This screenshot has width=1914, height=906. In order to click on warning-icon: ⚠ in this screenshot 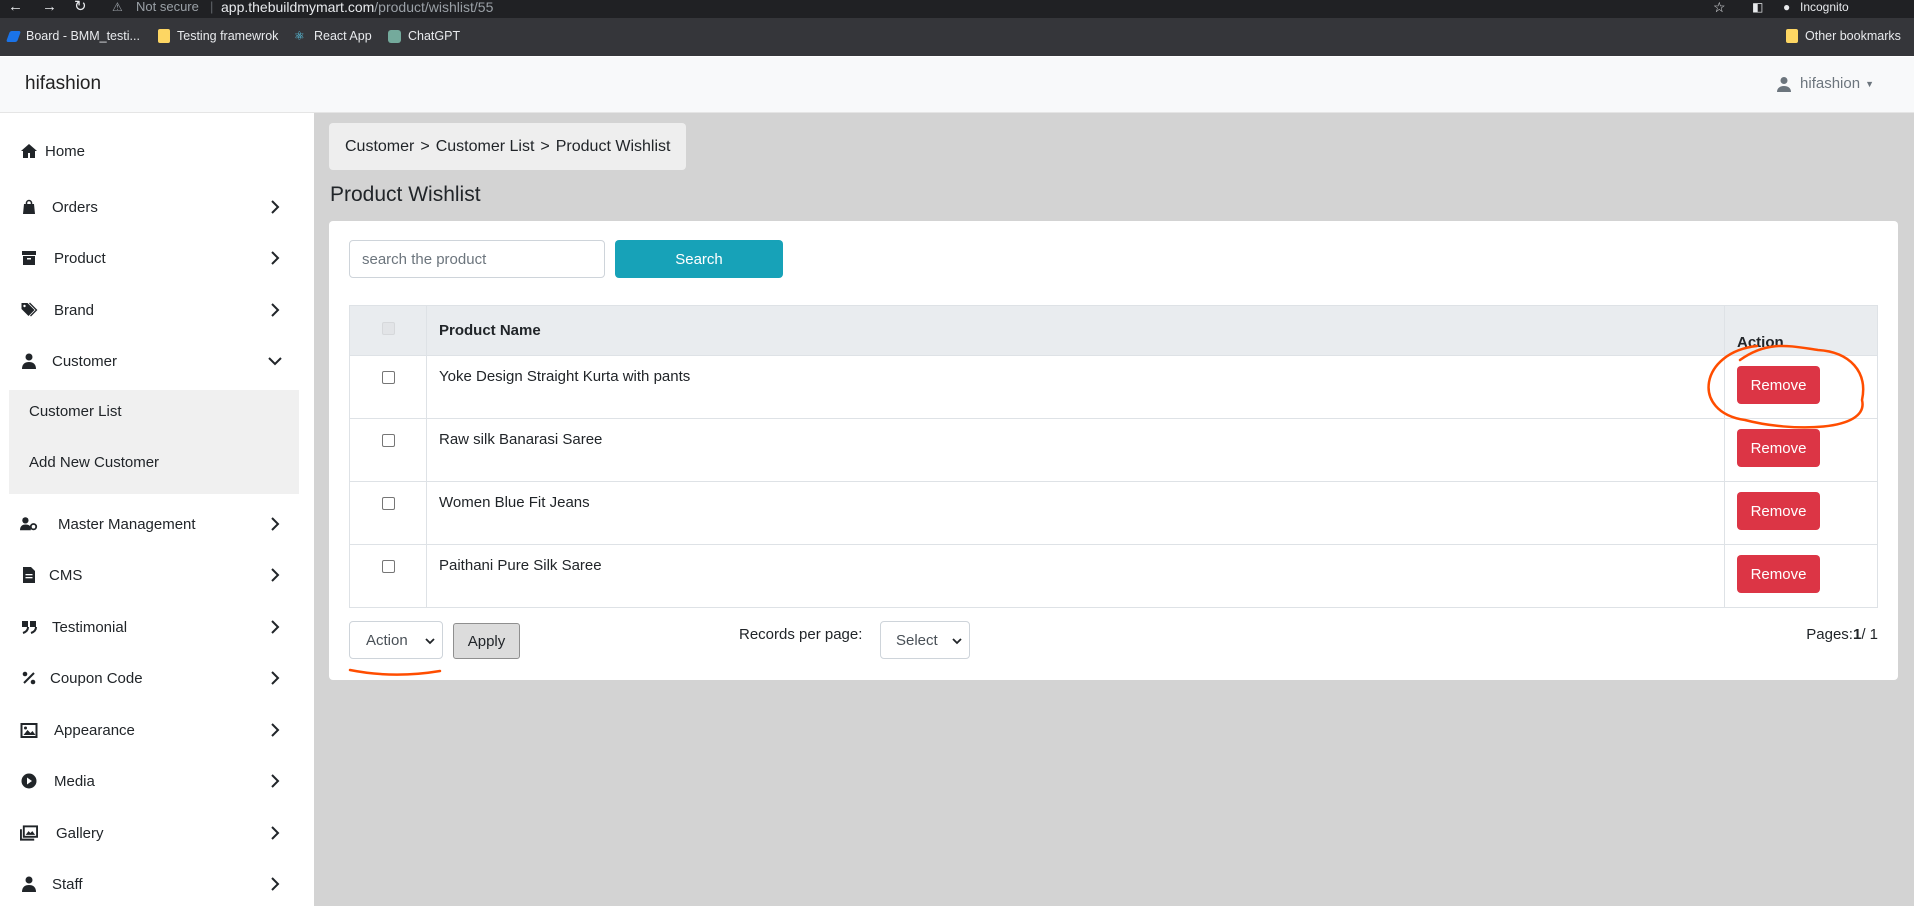, I will do `click(117, 7)`.